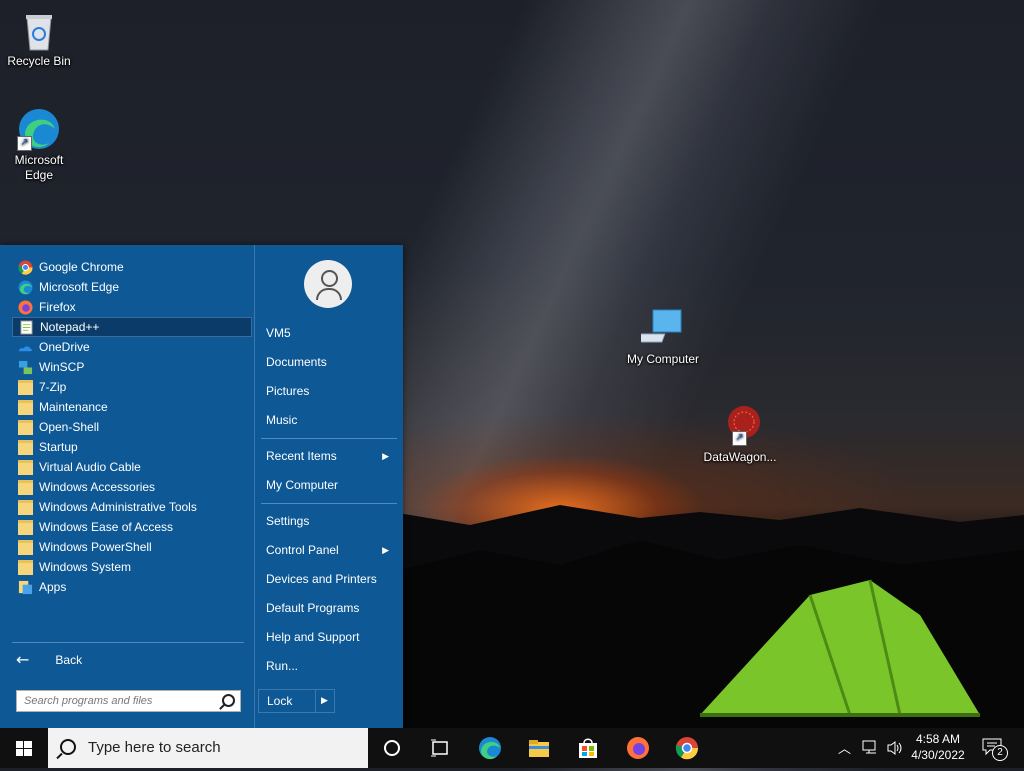 The height and width of the screenshot is (771, 1024). What do you see at coordinates (132, 407) in the screenshot?
I see `program-maintenance: Maintenance` at bounding box center [132, 407].